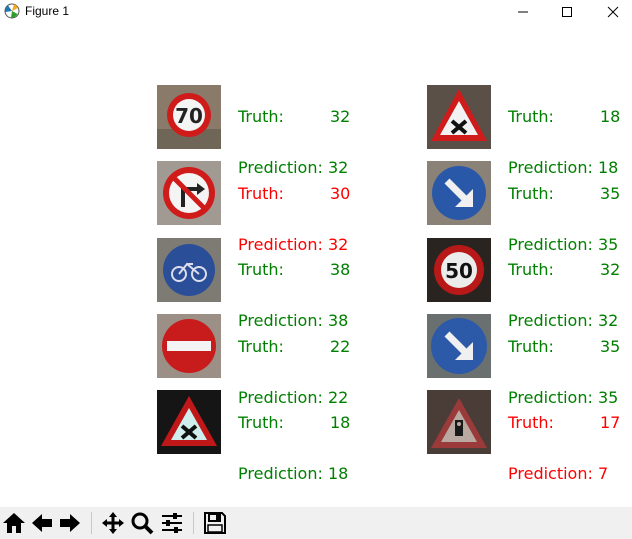 Image resolution: width=632 pixels, height=539 pixels. I want to click on close-icon, so click(613, 12).